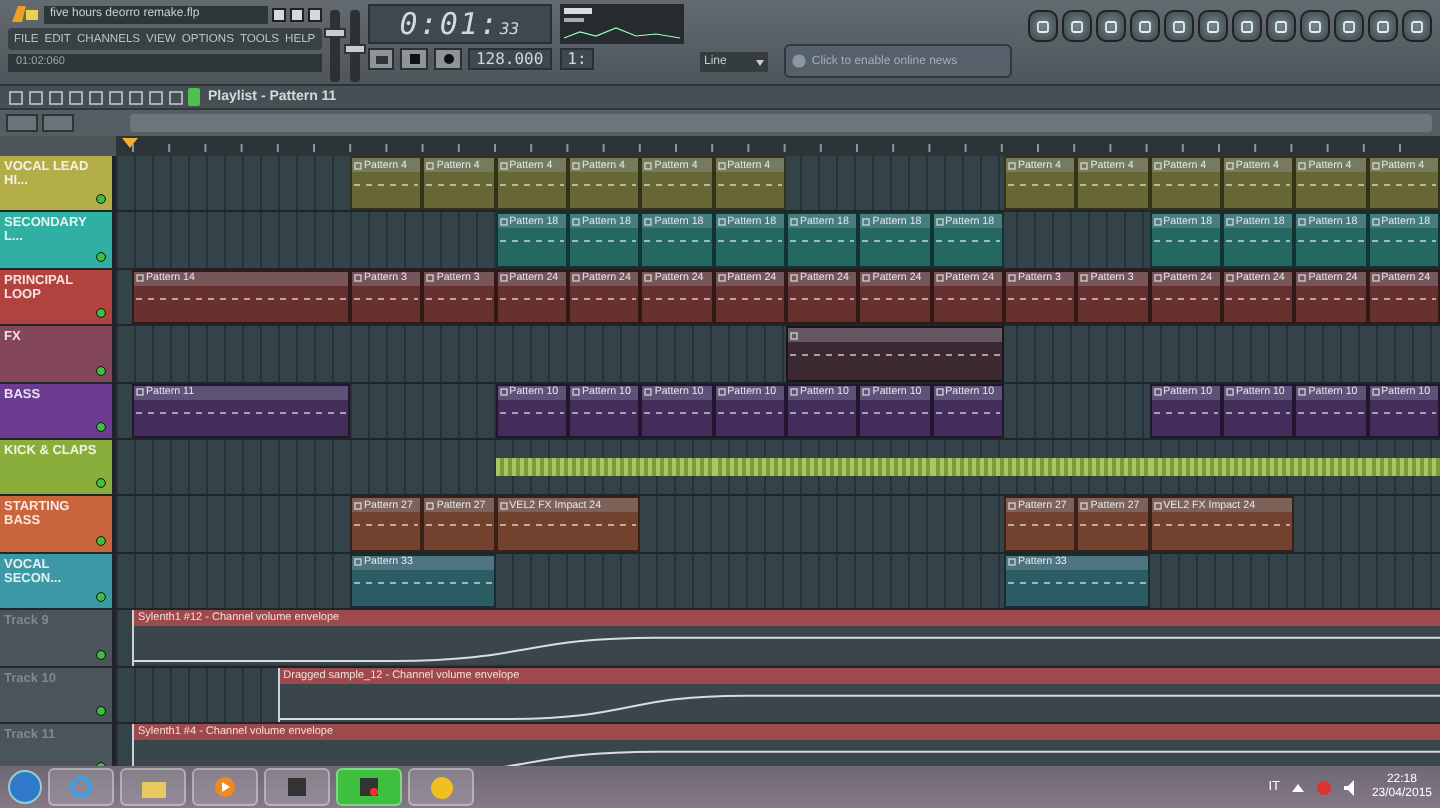 This screenshot has width=1440, height=808. I want to click on pitch-slider, so click(354, 46).